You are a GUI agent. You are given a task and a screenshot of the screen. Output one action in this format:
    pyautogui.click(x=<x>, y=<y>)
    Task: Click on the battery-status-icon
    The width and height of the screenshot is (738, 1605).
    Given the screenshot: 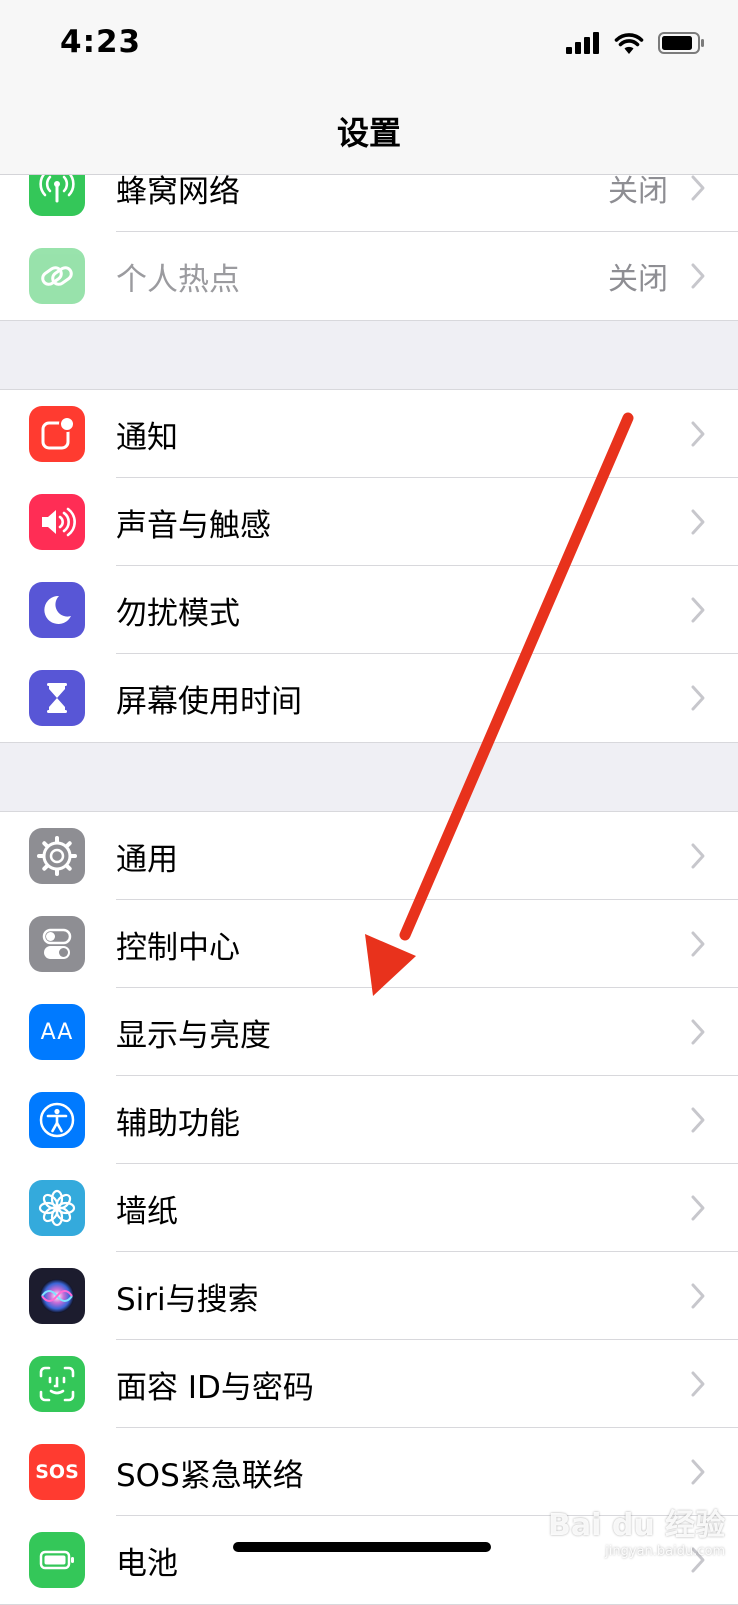 What is the action you would take?
    pyautogui.click(x=681, y=43)
    